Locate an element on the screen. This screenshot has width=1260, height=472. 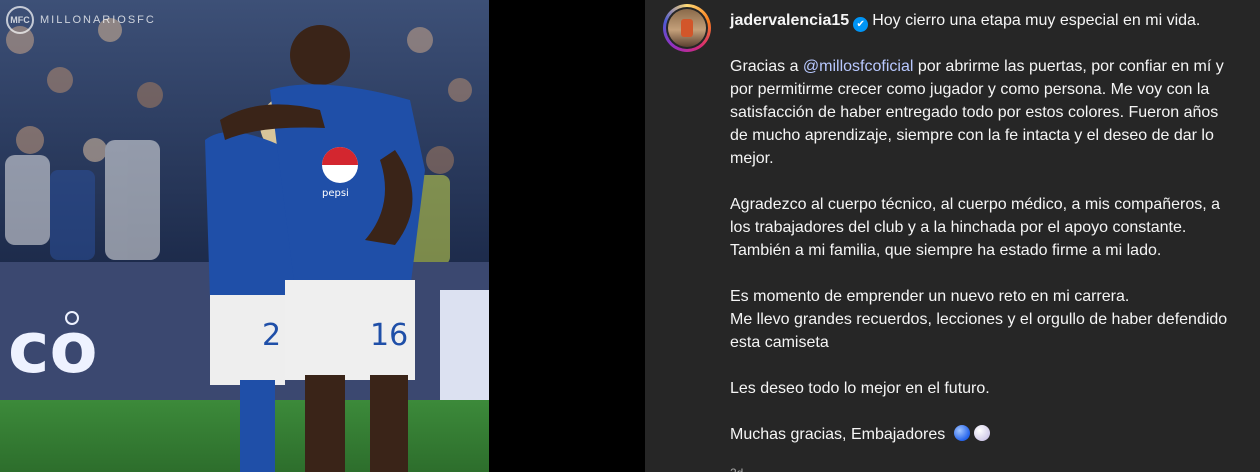
sponsor-text: pepsi is located at coordinates (335, 193).